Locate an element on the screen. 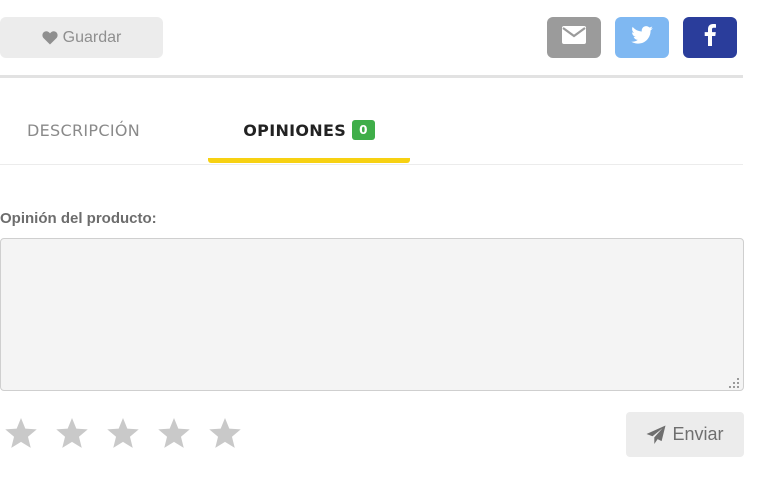  twitter-icon is located at coordinates (642, 37).